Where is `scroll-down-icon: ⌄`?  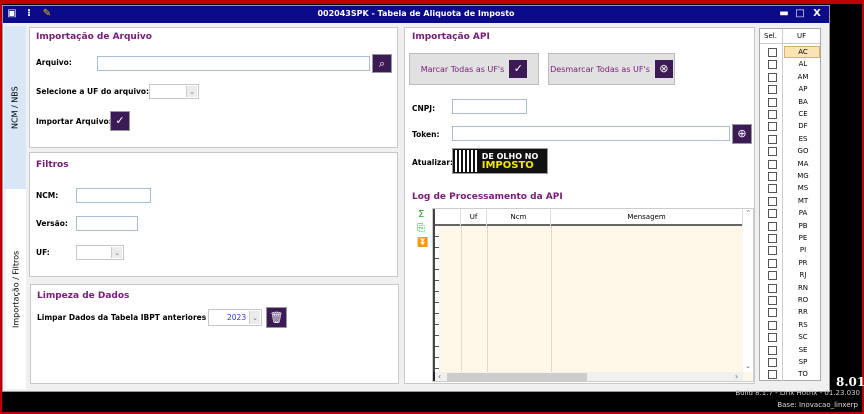
scroll-down-icon: ⌄ is located at coordinates (748, 366).